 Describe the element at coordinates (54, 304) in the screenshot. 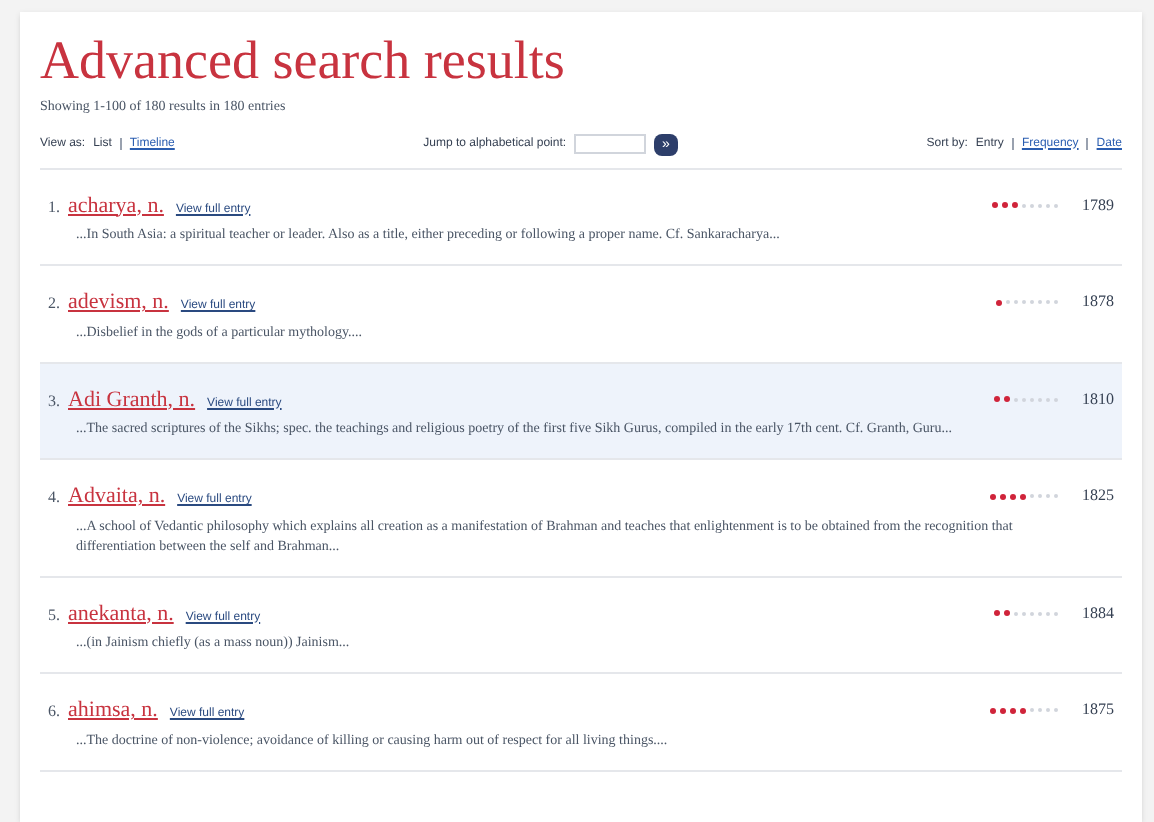

I see `result-number: 2.` at that location.